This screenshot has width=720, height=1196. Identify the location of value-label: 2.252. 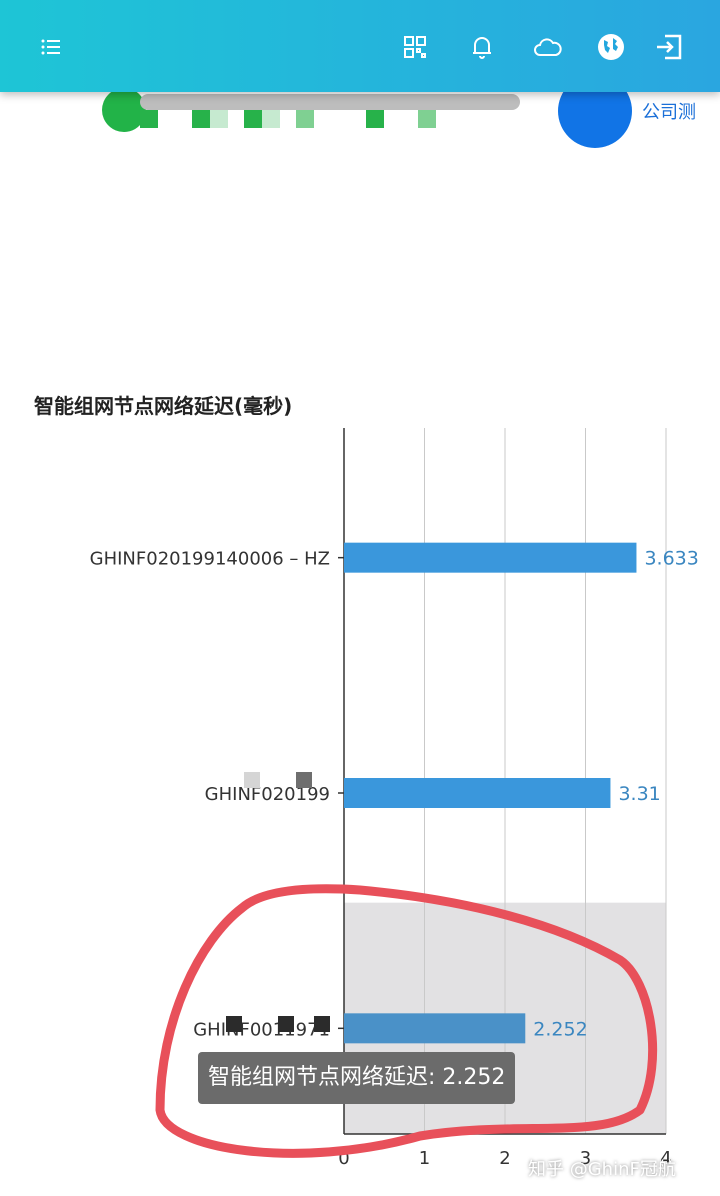
(560, 1029).